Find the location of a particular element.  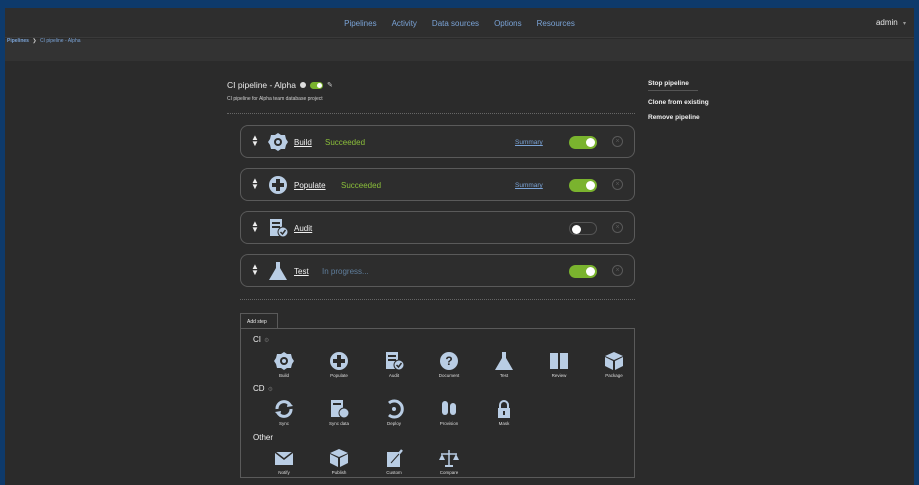

breadcrumb-bar is located at coordinates (459, 50).